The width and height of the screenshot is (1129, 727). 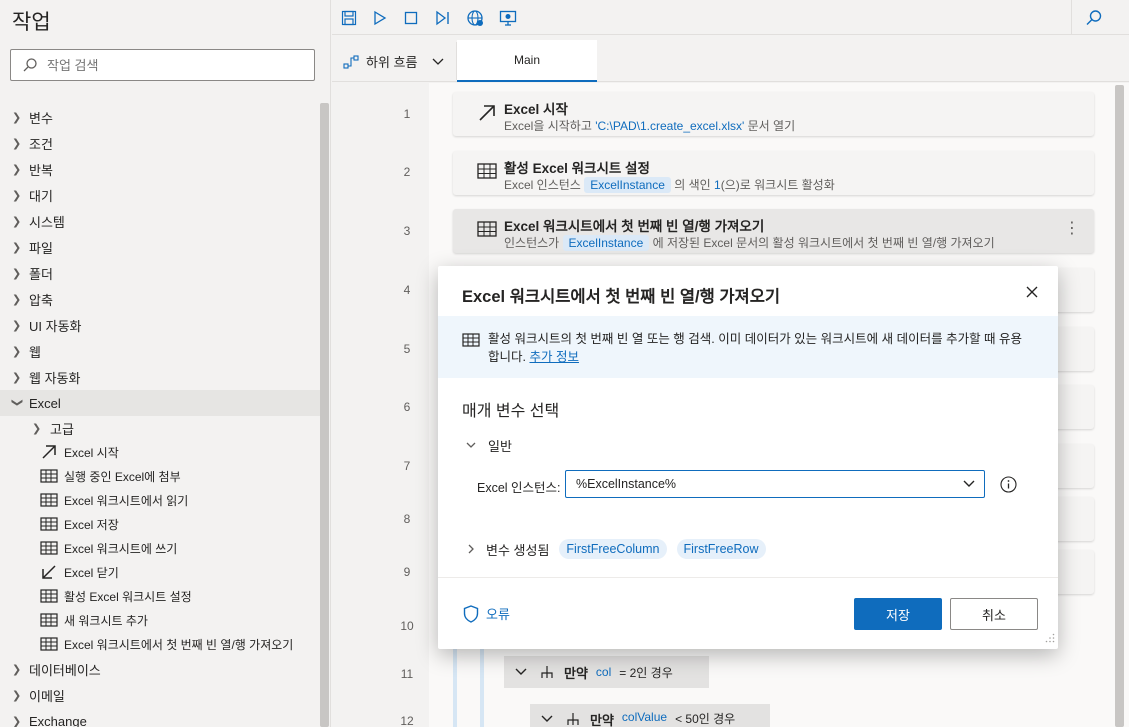 What do you see at coordinates (160, 221) in the screenshot?
I see `category-system: ❯ 시스템` at bounding box center [160, 221].